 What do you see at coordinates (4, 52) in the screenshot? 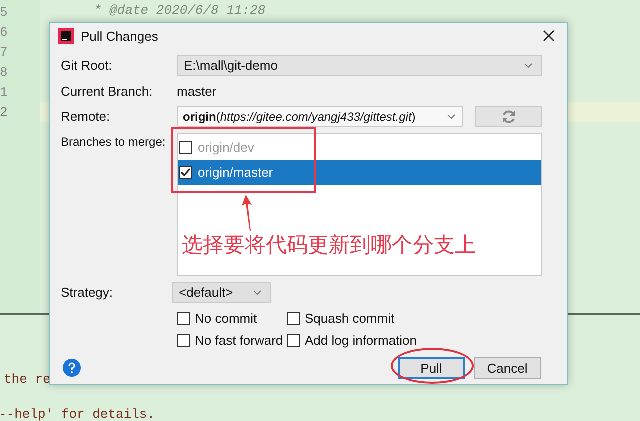
I see `line-number: 7` at bounding box center [4, 52].